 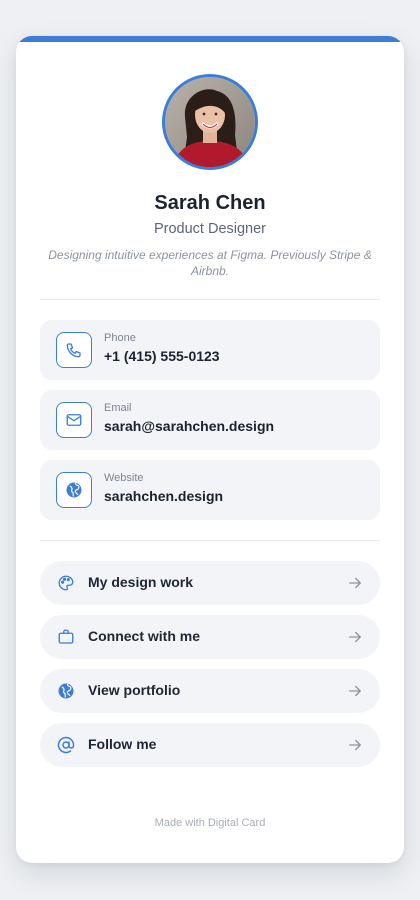 What do you see at coordinates (74, 420) in the screenshot?
I see `mail-icon` at bounding box center [74, 420].